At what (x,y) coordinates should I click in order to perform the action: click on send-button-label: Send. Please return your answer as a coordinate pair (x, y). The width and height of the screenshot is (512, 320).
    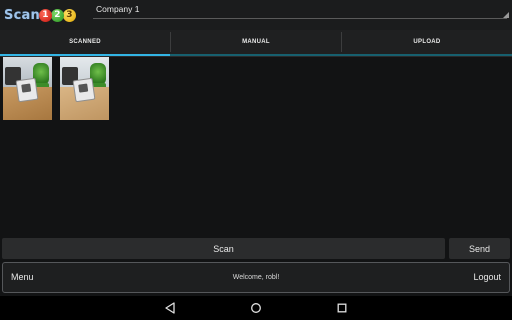
    Looking at the image, I should click on (479, 248).